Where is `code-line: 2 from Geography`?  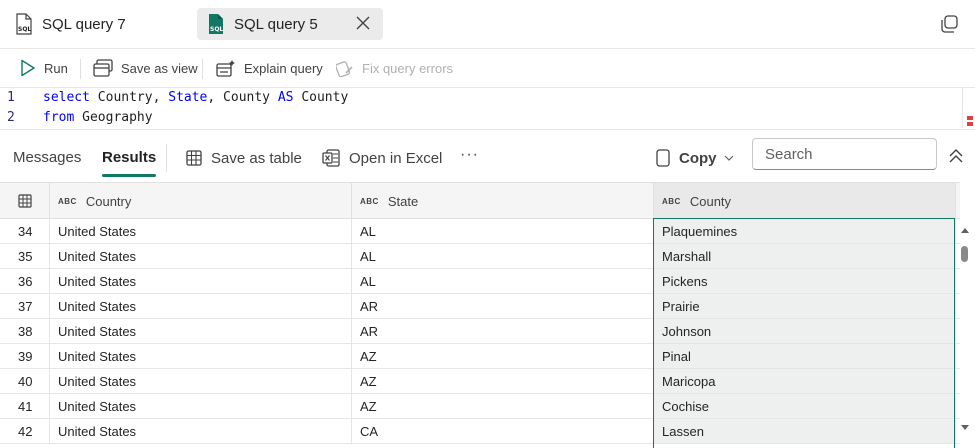
code-line: 2 from Geography is located at coordinates (480, 118).